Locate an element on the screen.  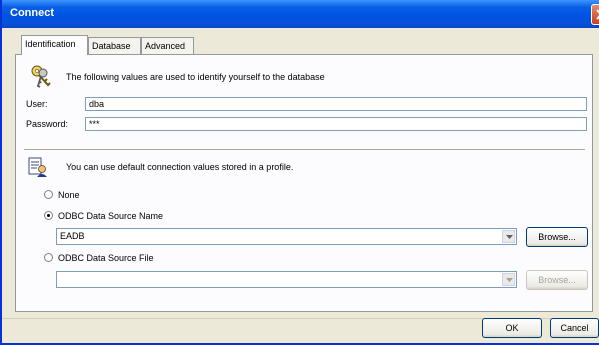
section-divider is located at coordinates (304, 150).